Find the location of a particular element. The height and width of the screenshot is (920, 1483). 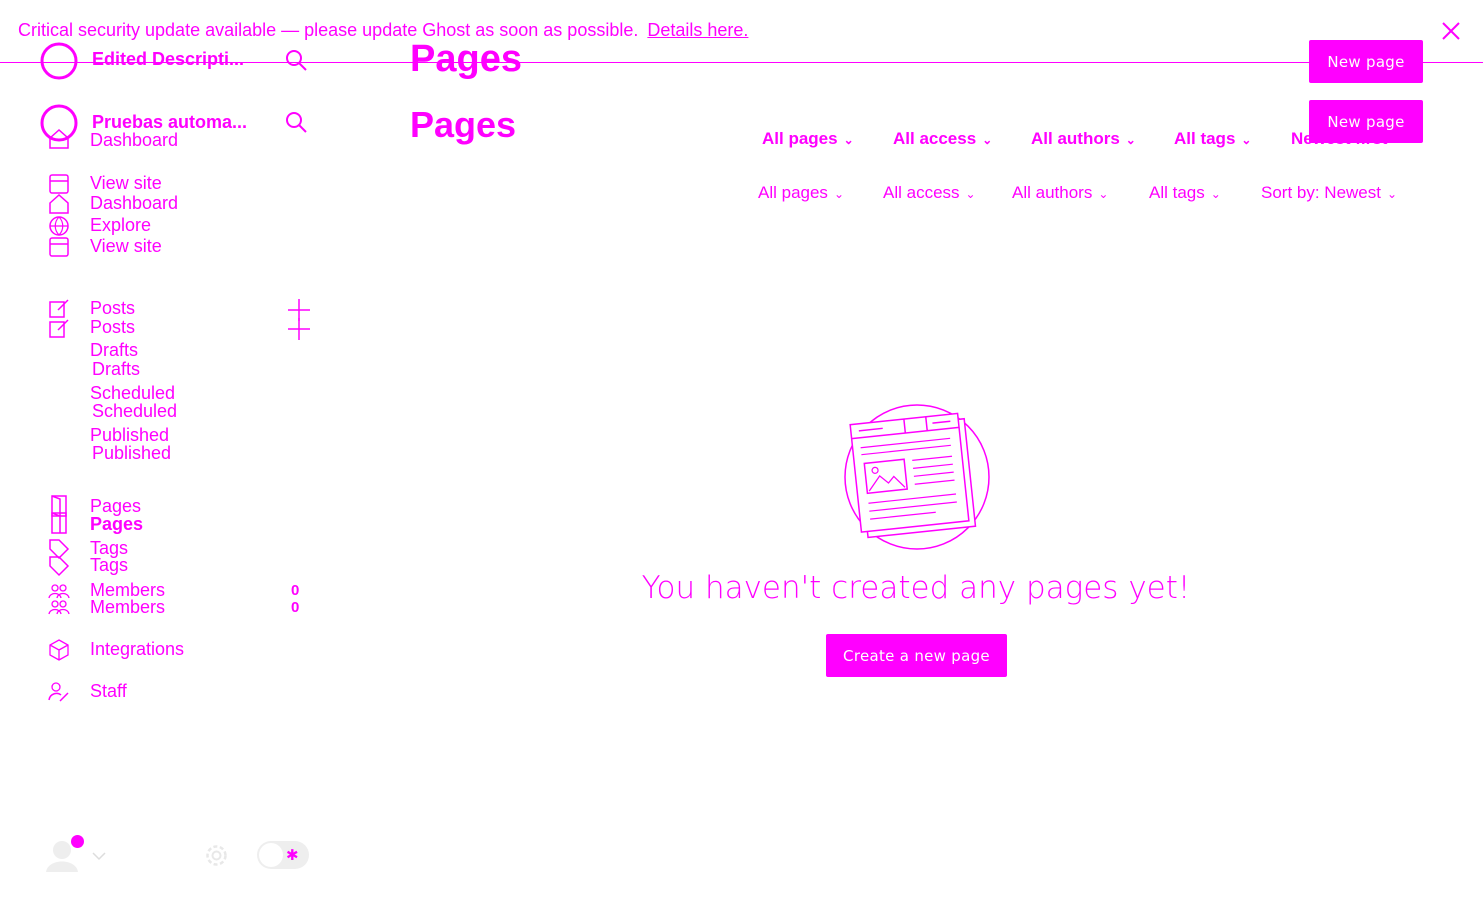

chevron-down-icon is located at coordinates (99, 854).